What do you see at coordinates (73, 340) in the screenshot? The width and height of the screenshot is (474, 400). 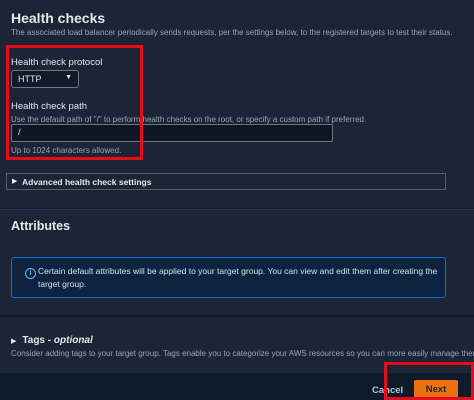 I see `tags-optional: optional` at bounding box center [73, 340].